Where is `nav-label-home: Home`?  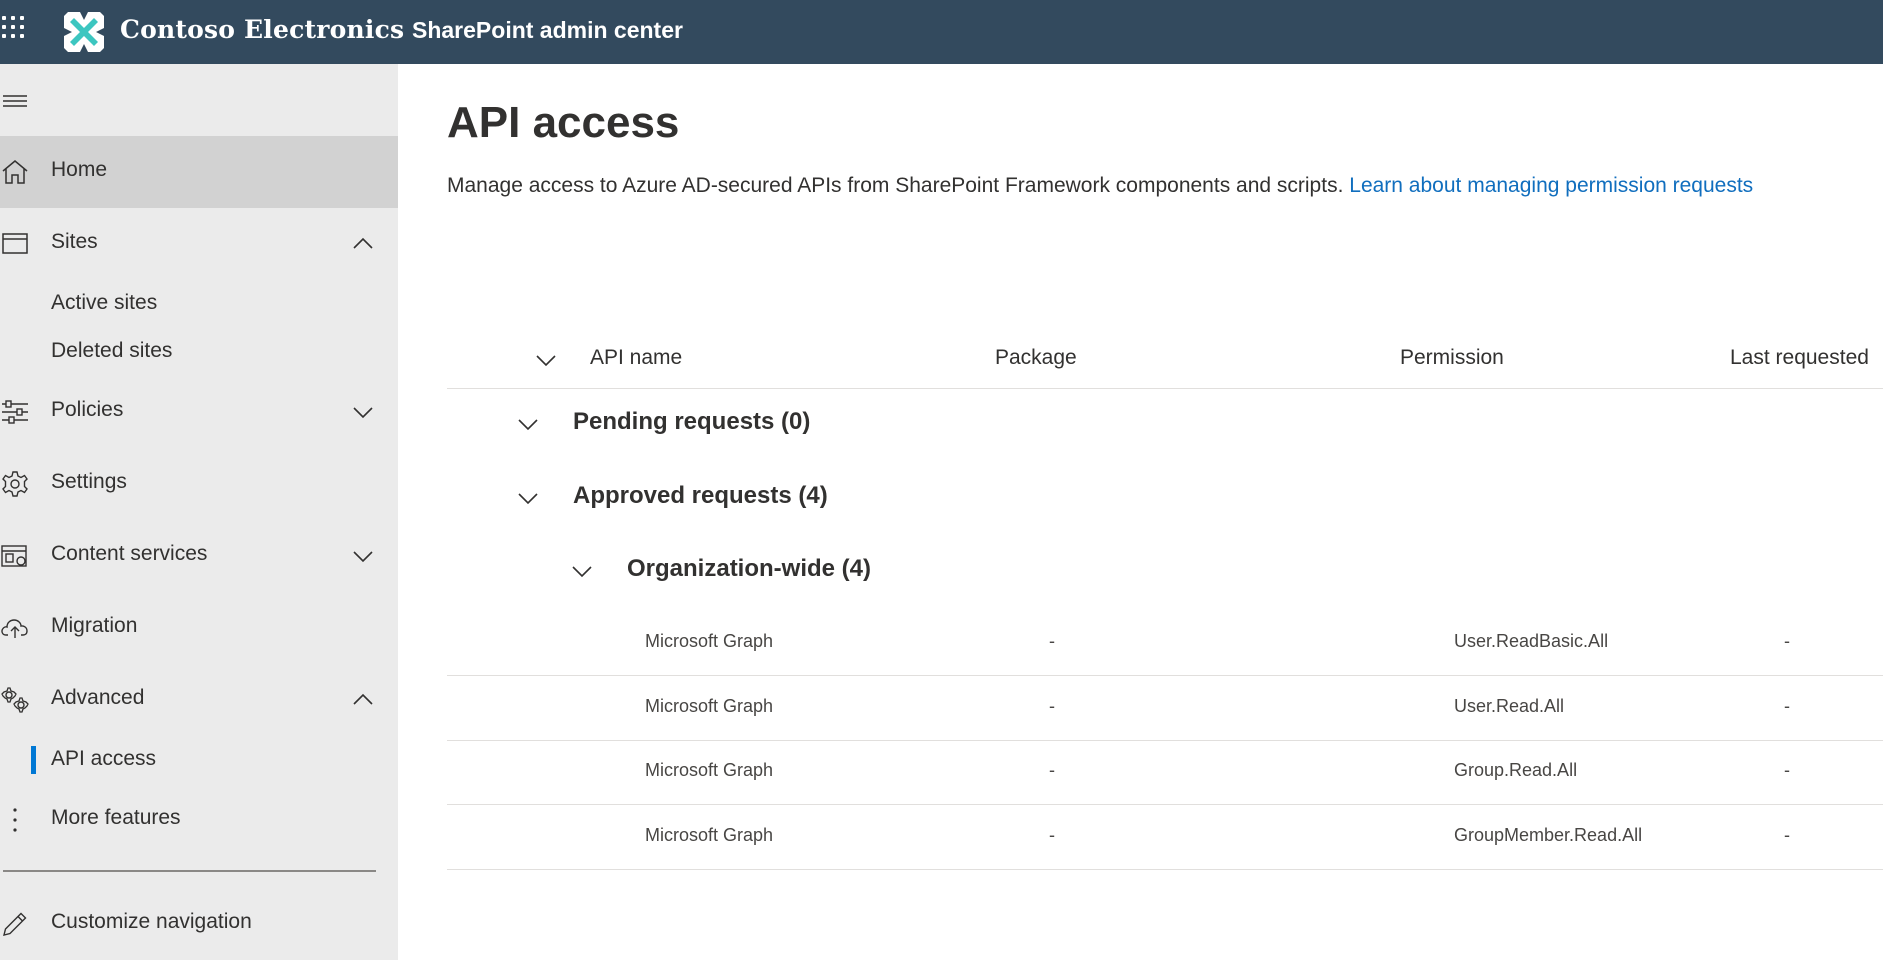
nav-label-home: Home is located at coordinates (79, 169).